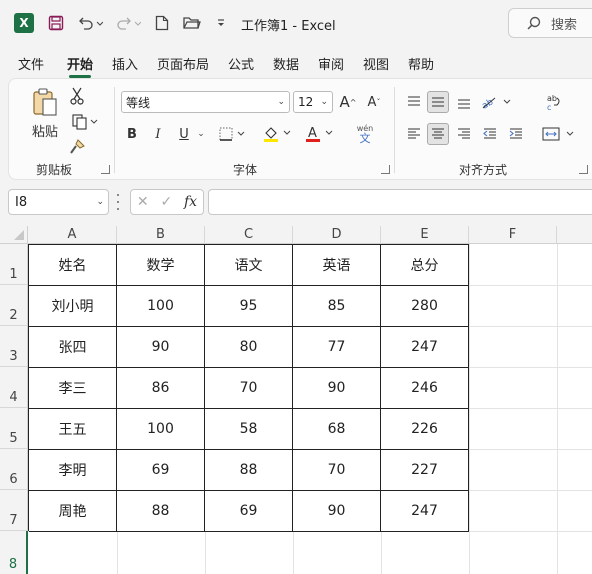  Describe the element at coordinates (105, 169) in the screenshot. I see `clipboard-launcher-icon` at that location.